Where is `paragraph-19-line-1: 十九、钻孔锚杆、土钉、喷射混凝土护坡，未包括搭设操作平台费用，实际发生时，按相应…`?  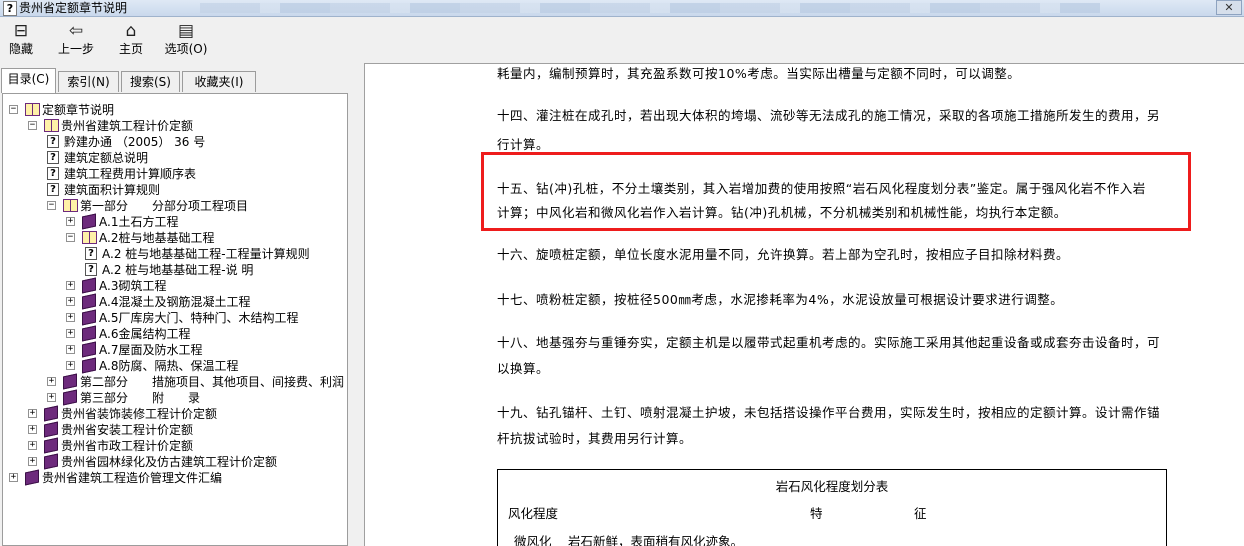 paragraph-19-line-1: 十九、钻孔锚杆、土钉、喷射混凝土护坡，未包括搭设操作平台费用，实际发生时，按相应… is located at coordinates (829, 412).